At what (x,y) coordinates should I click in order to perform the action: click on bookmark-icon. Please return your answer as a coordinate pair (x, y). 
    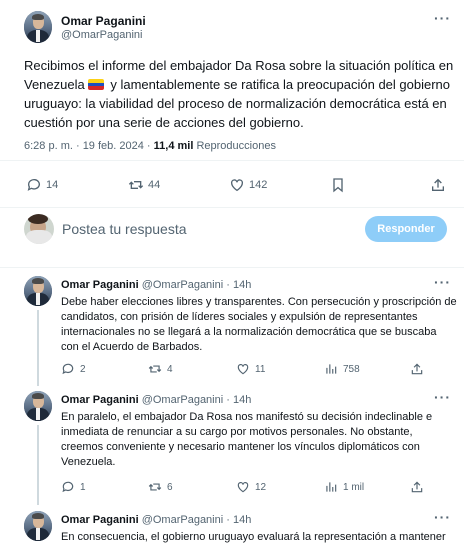
    Looking at the image, I should click on (338, 185).